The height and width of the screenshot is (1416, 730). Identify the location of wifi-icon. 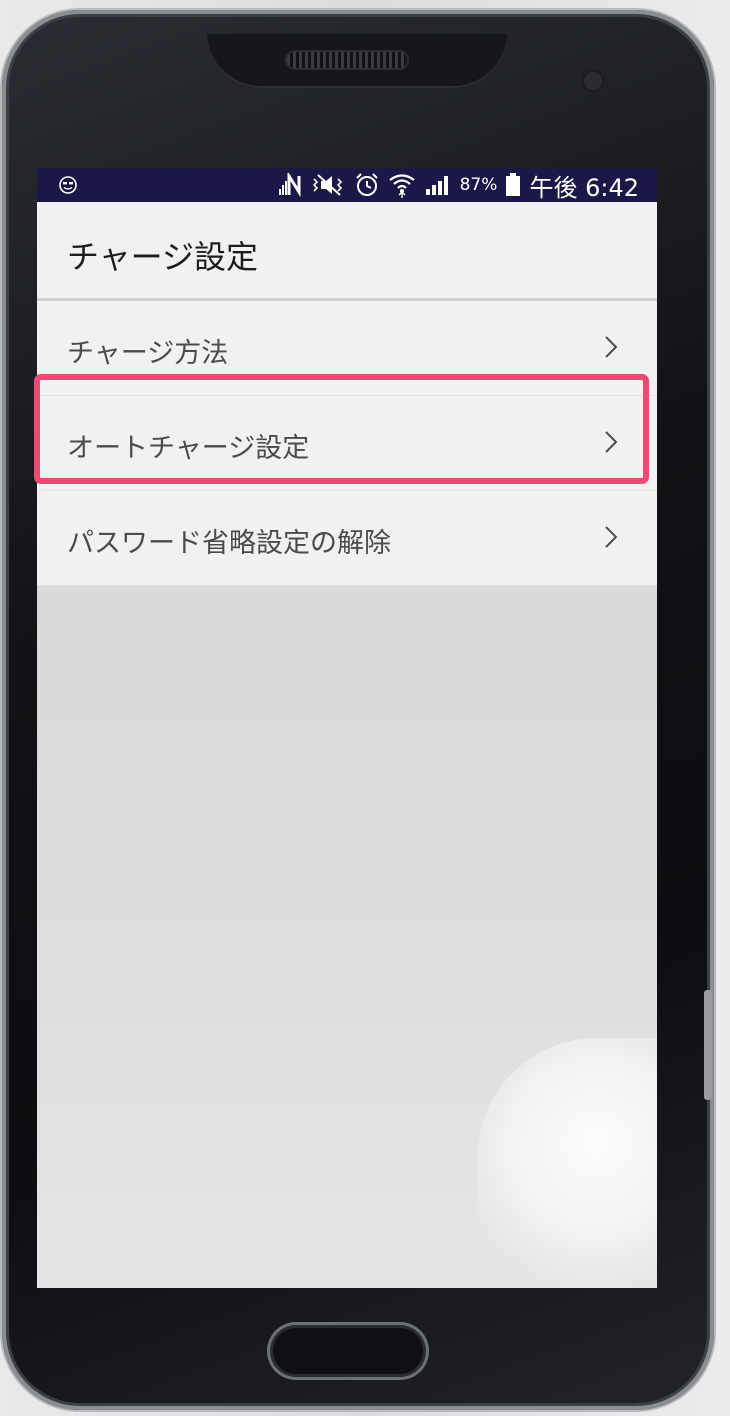
(402, 185).